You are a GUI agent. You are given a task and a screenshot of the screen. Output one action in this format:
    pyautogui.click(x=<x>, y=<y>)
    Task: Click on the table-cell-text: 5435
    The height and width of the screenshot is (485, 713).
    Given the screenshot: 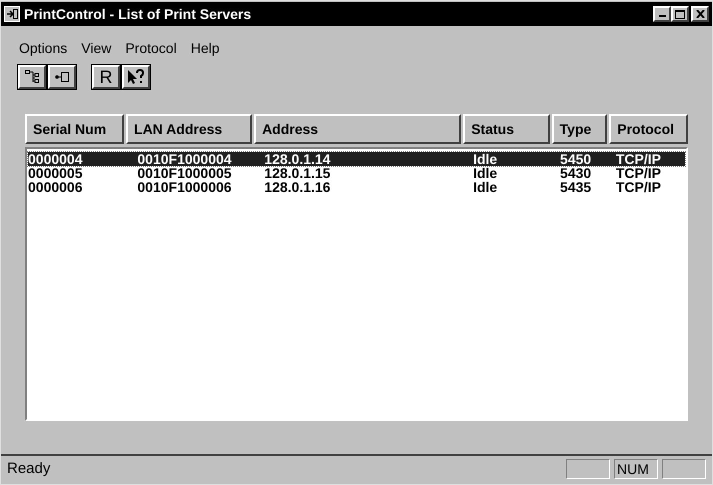 What is the action you would take?
    pyautogui.click(x=575, y=187)
    